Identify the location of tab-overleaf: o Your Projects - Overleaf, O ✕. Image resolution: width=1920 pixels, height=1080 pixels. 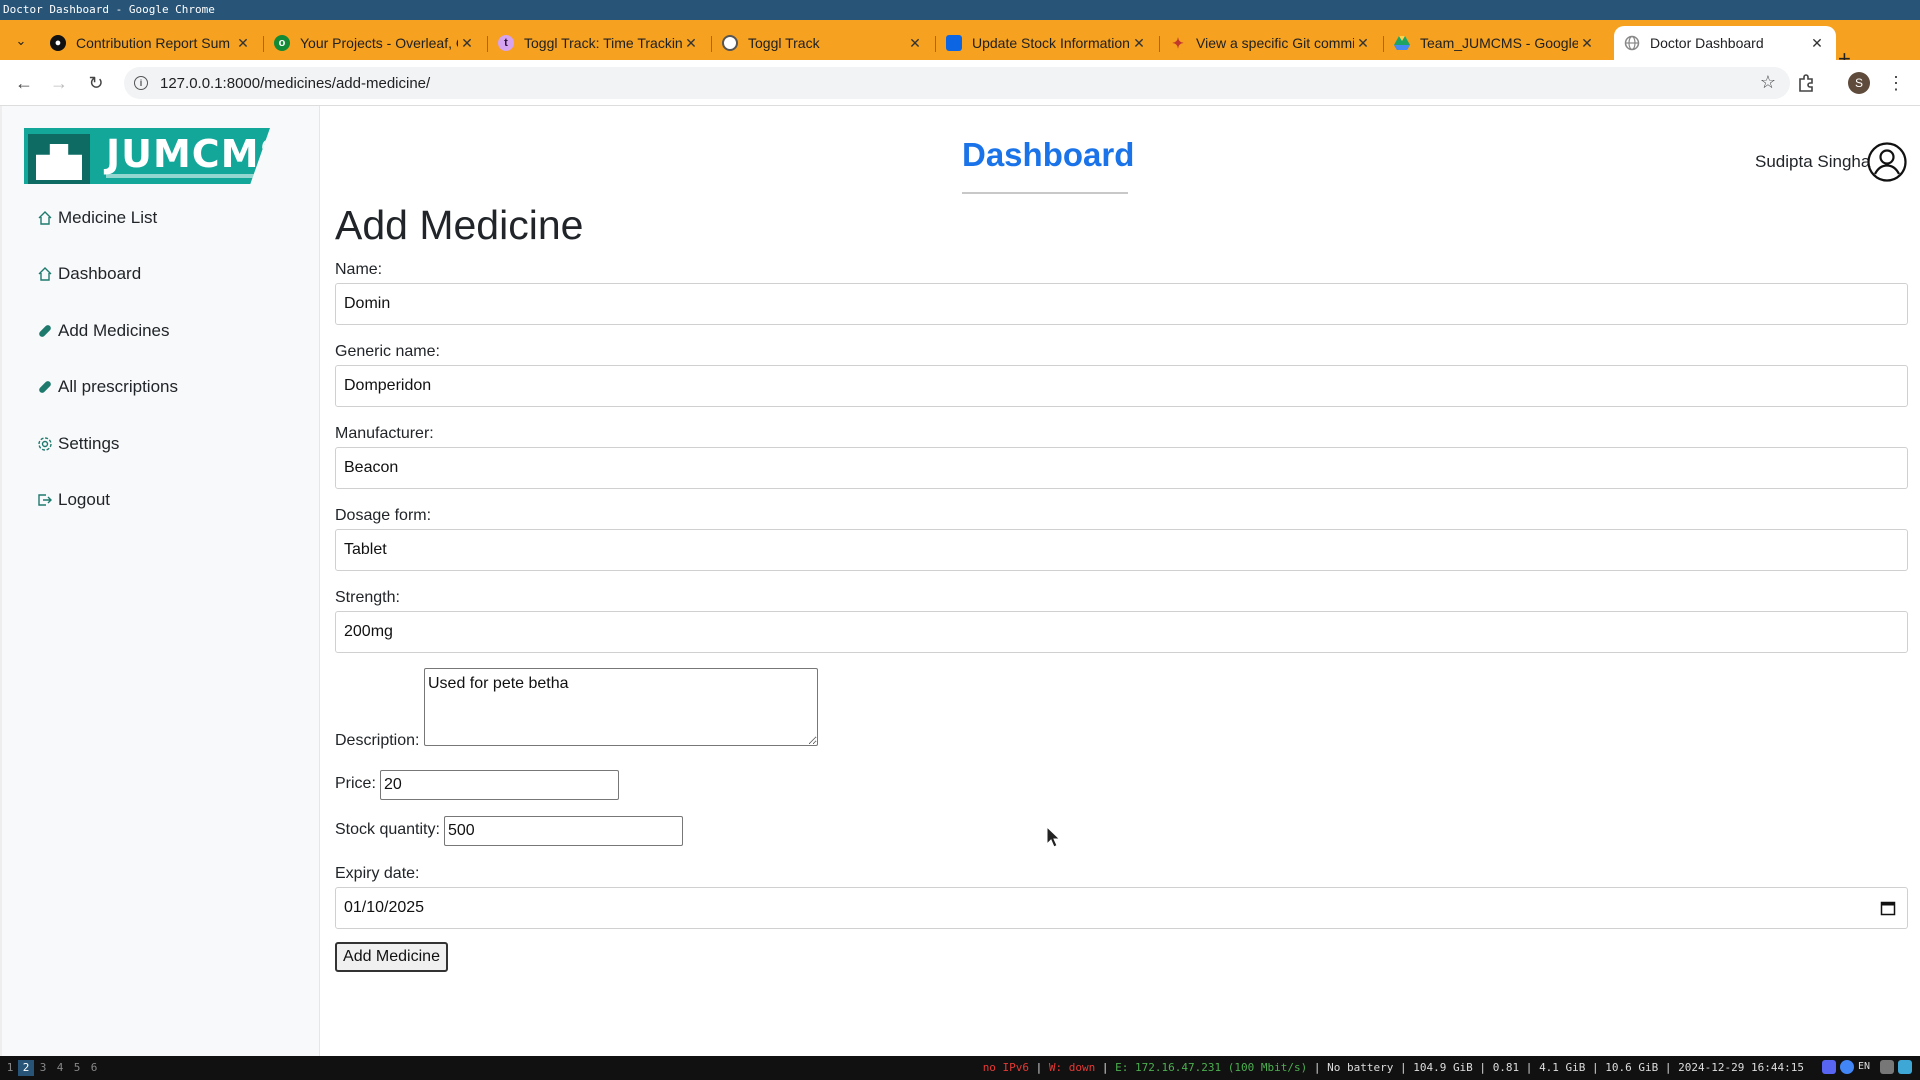
(375, 43).